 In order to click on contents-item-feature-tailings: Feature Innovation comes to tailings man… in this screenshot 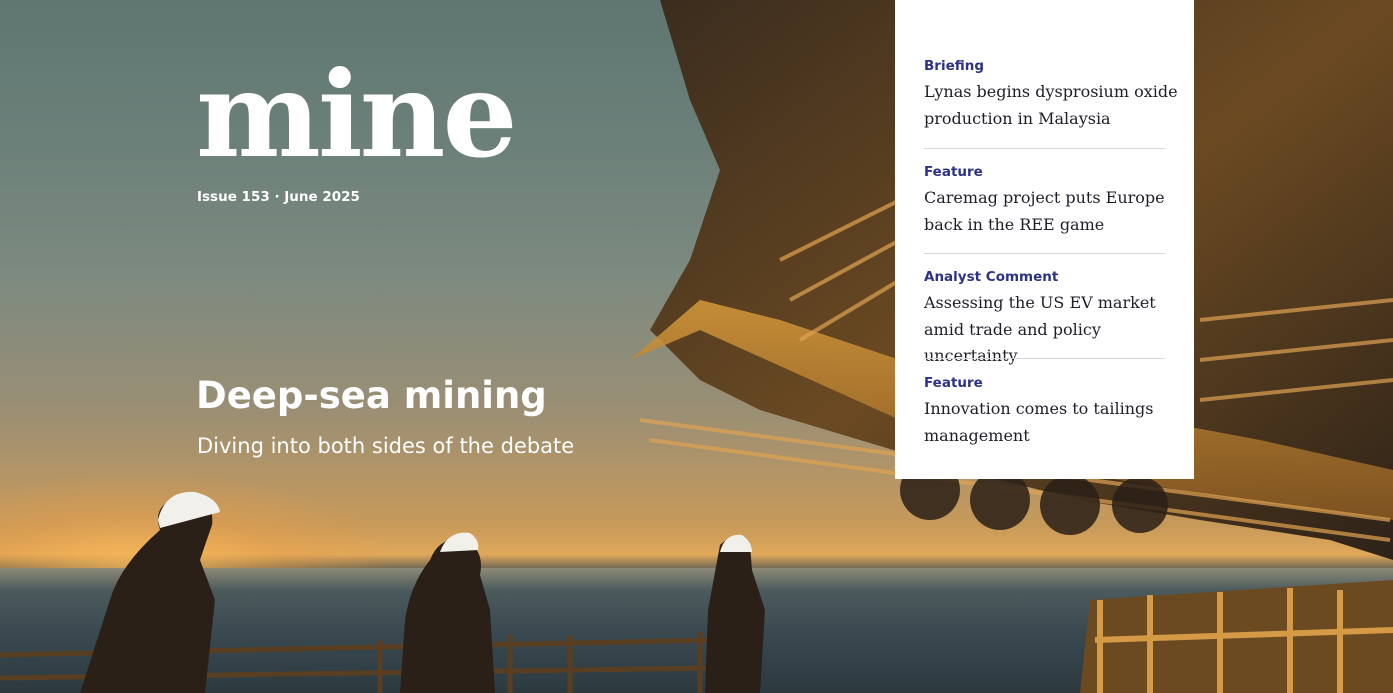, I will do `click(1052, 412)`.